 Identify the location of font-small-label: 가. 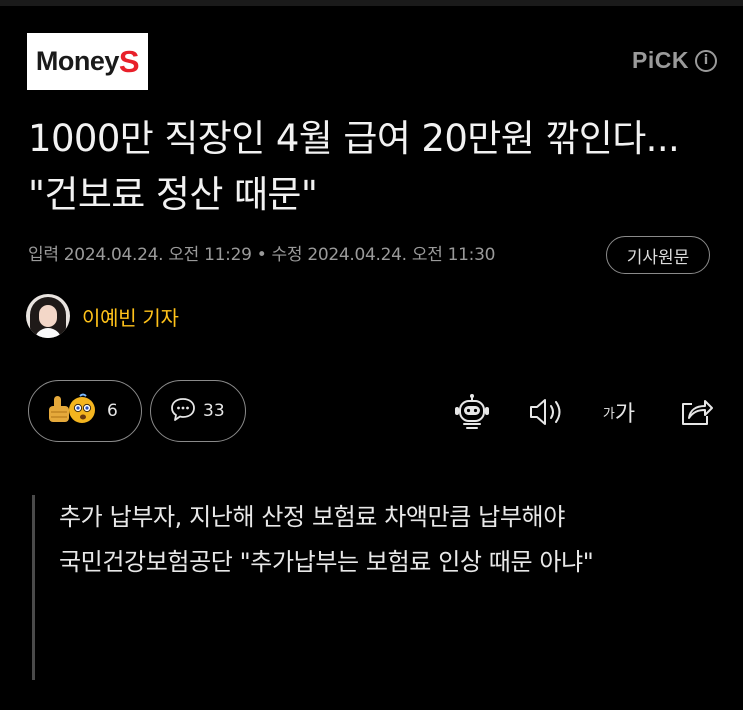
(608, 414).